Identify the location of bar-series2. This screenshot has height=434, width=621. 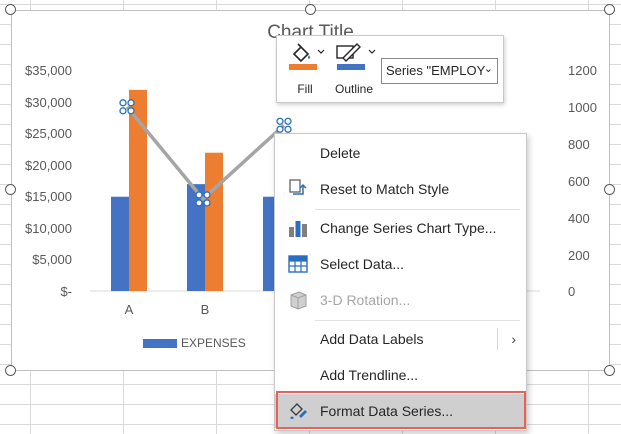
(214, 221).